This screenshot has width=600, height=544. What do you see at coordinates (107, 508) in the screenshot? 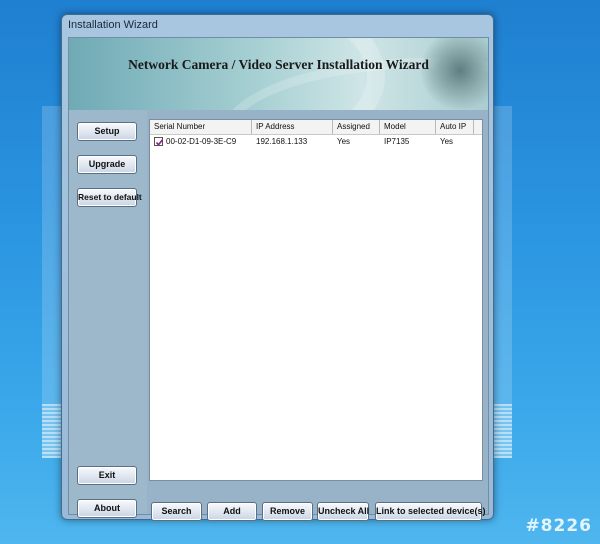
I see `about-button: About` at bounding box center [107, 508].